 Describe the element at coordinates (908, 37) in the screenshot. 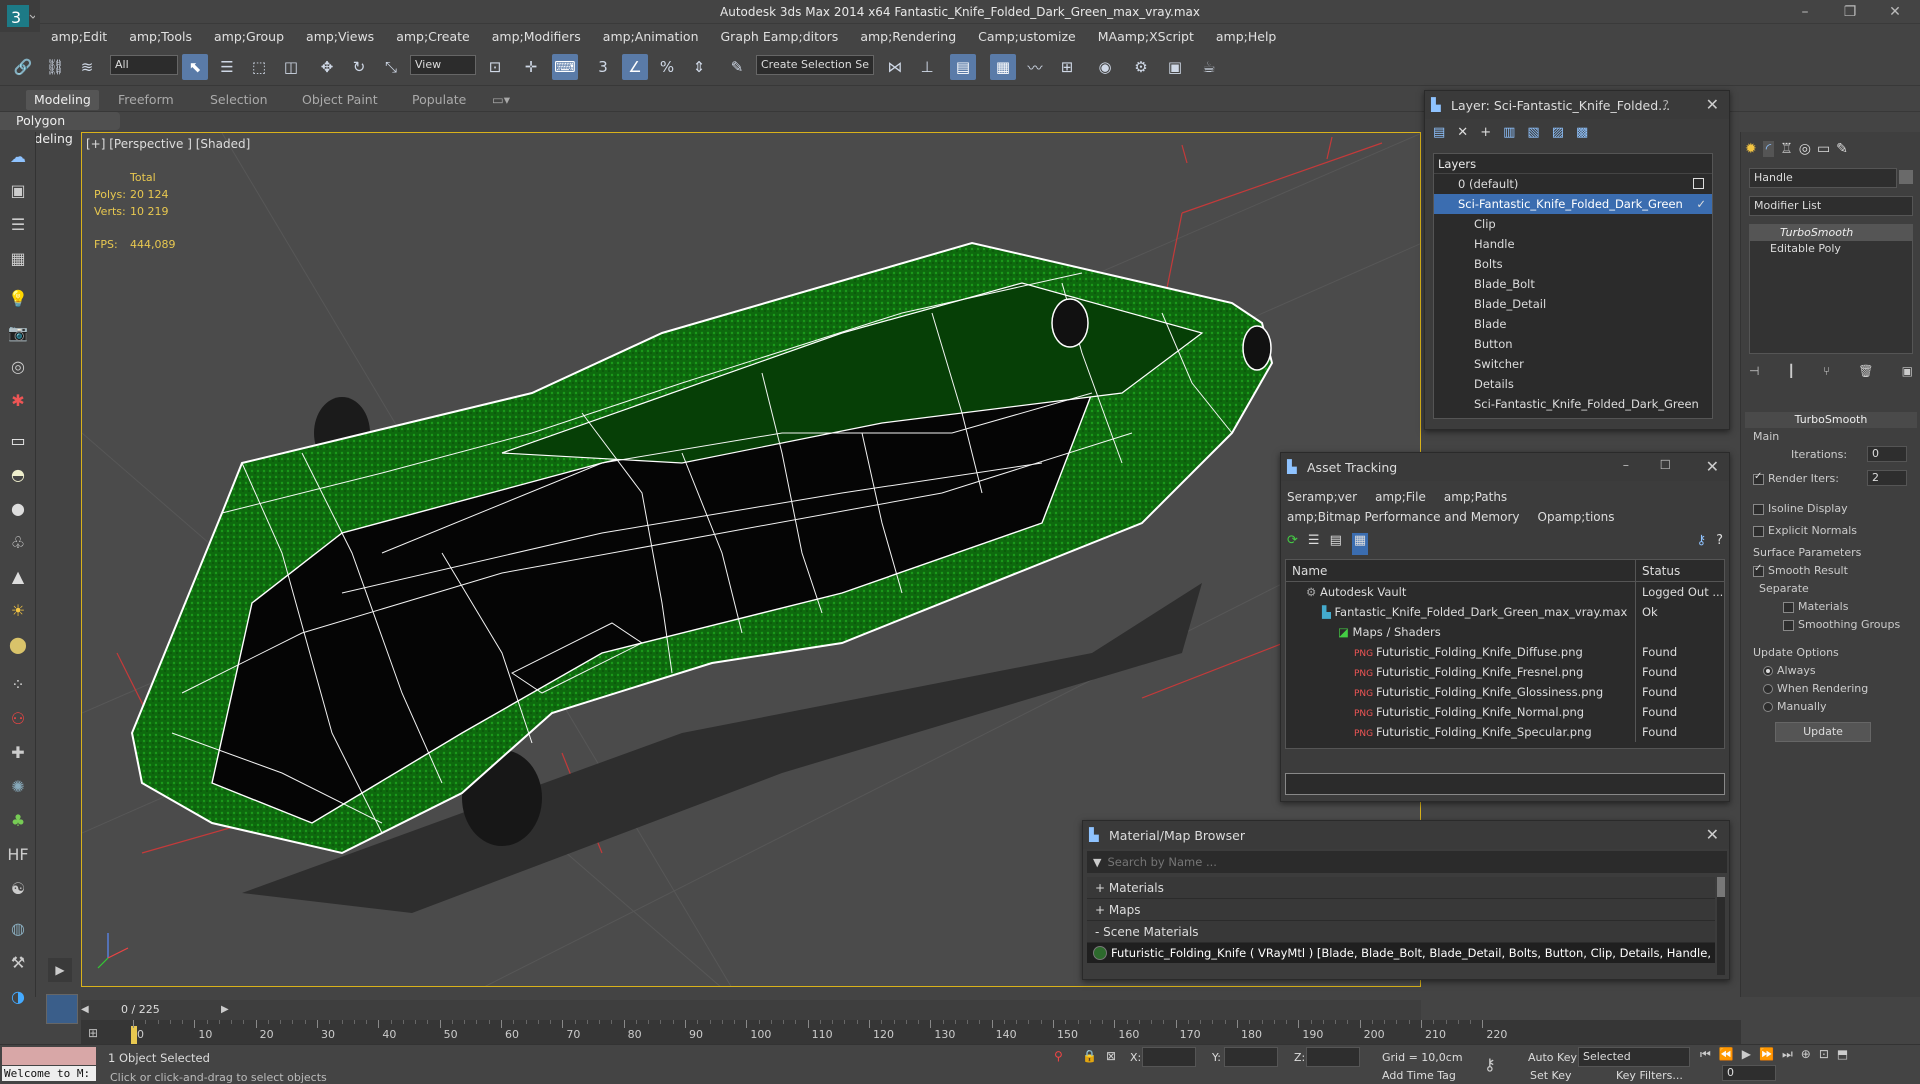

I see `menu-rendering: amp;Rendering` at that location.